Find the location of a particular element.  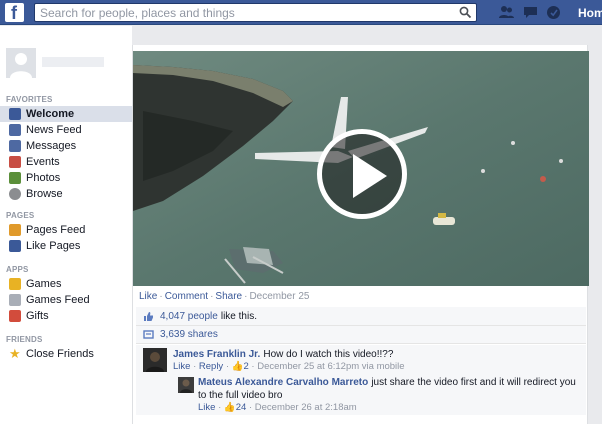

default-avatar-icon is located at coordinates (21, 63).